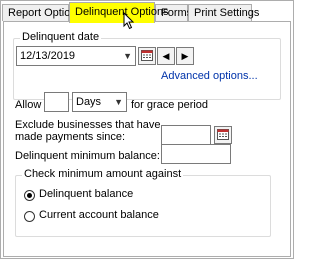 This screenshot has width=320, height=259. Describe the element at coordinates (103, 174) in the screenshot. I see `check-minimum-legend: Check minimum amount against` at that location.